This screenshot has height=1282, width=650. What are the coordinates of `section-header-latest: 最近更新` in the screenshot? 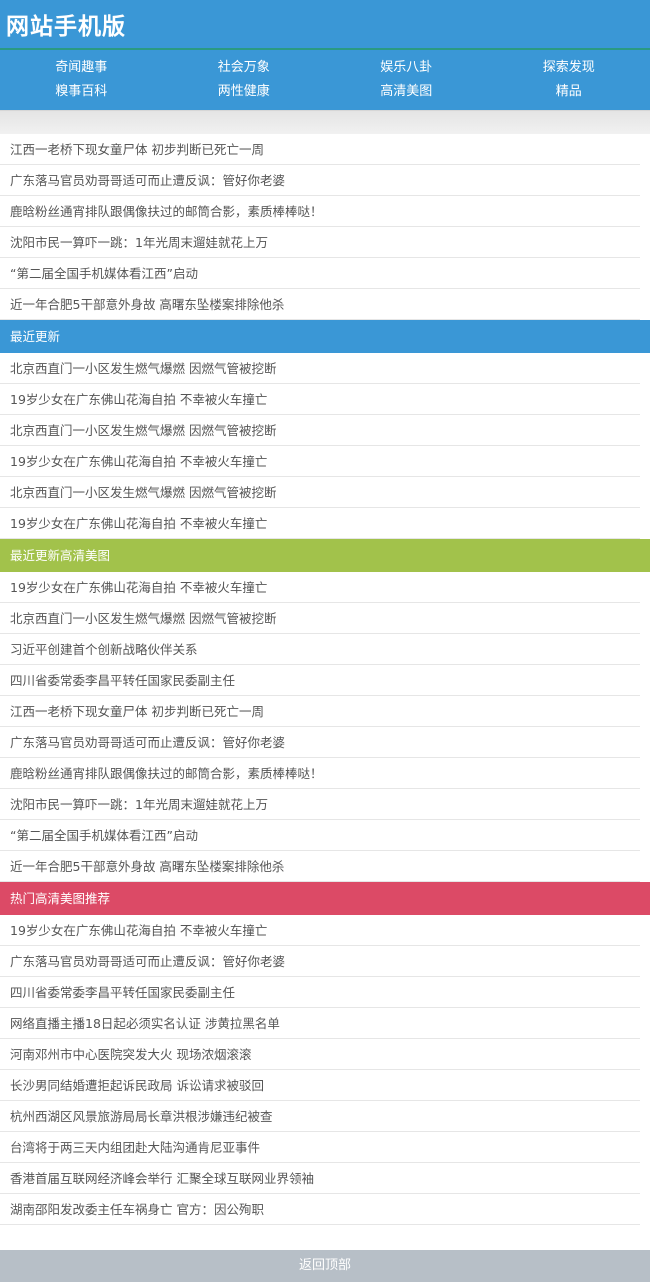 It's located at (325, 336).